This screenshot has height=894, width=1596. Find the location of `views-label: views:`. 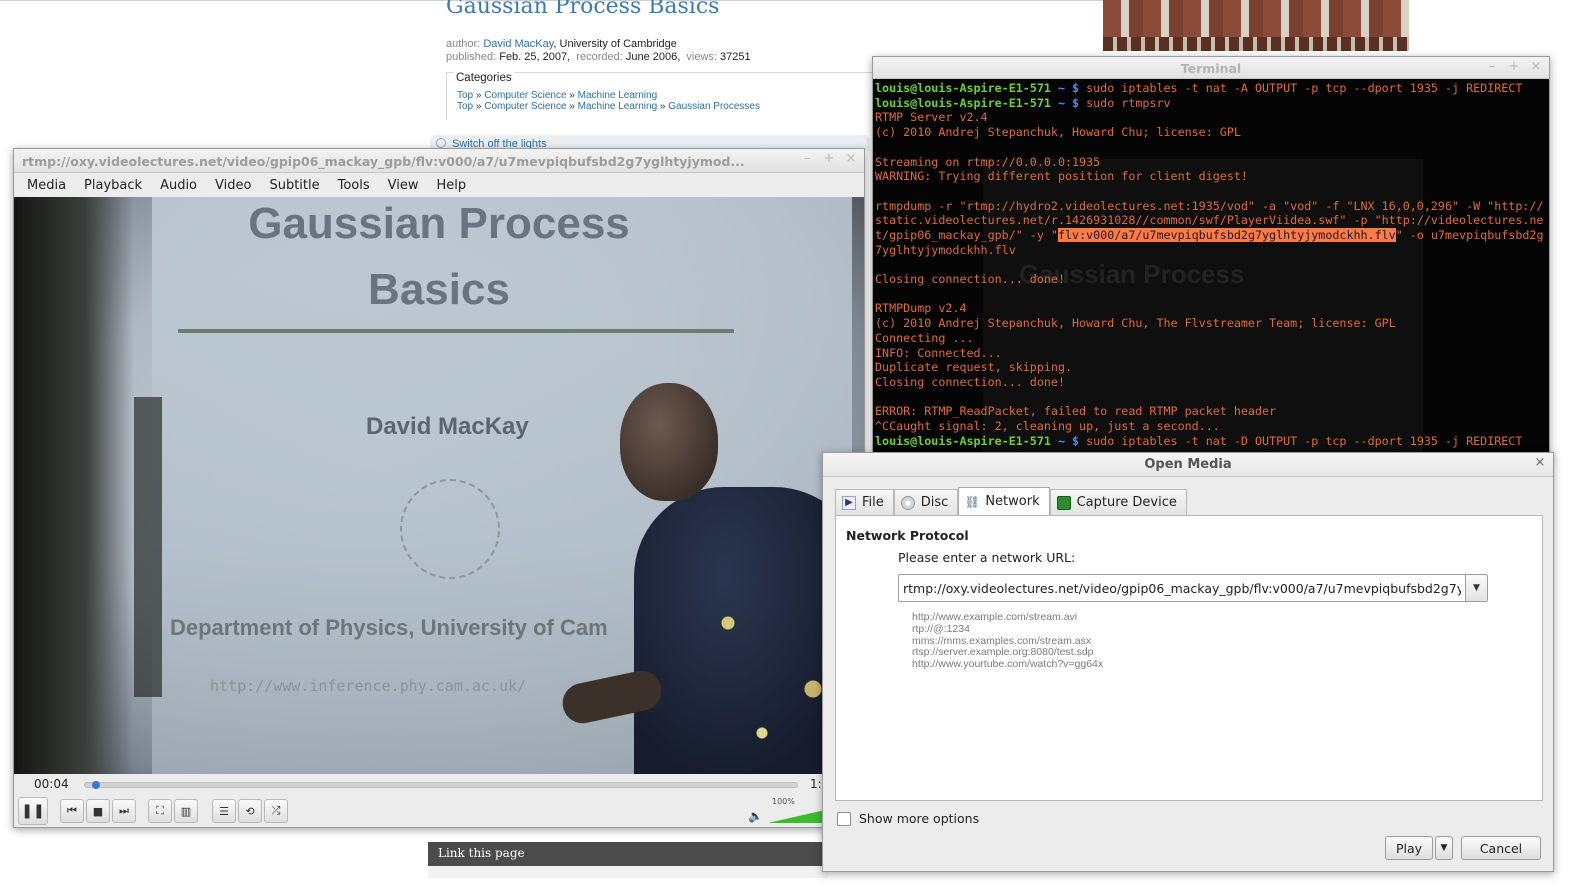

views-label: views: is located at coordinates (701, 57).